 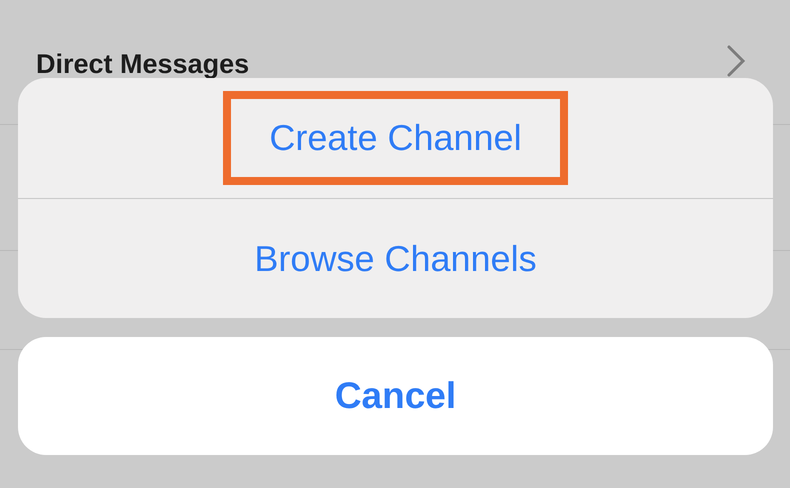 I want to click on action-button: Create Channel, so click(x=395, y=138).